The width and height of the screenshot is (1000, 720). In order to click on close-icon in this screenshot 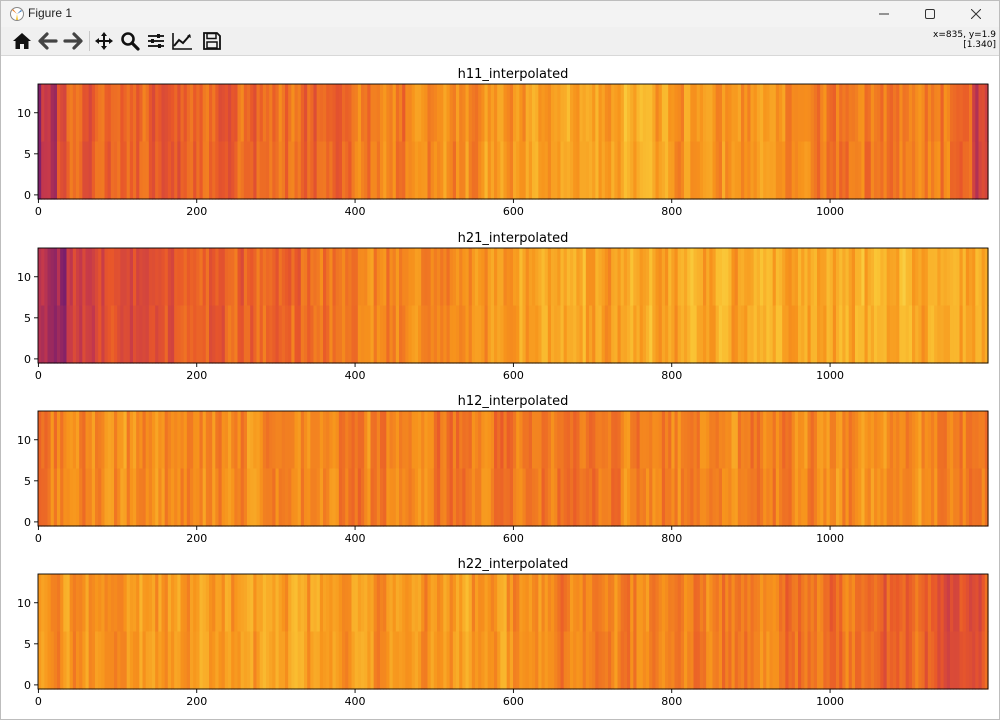, I will do `click(976, 14)`.